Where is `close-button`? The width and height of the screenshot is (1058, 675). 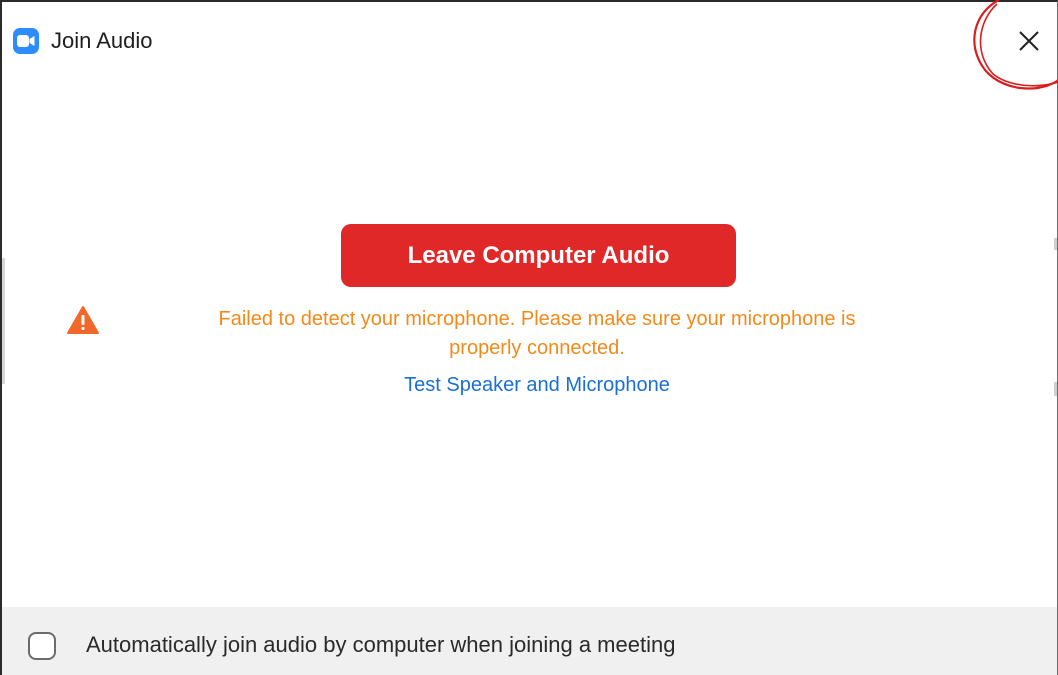
close-button is located at coordinates (1029, 41).